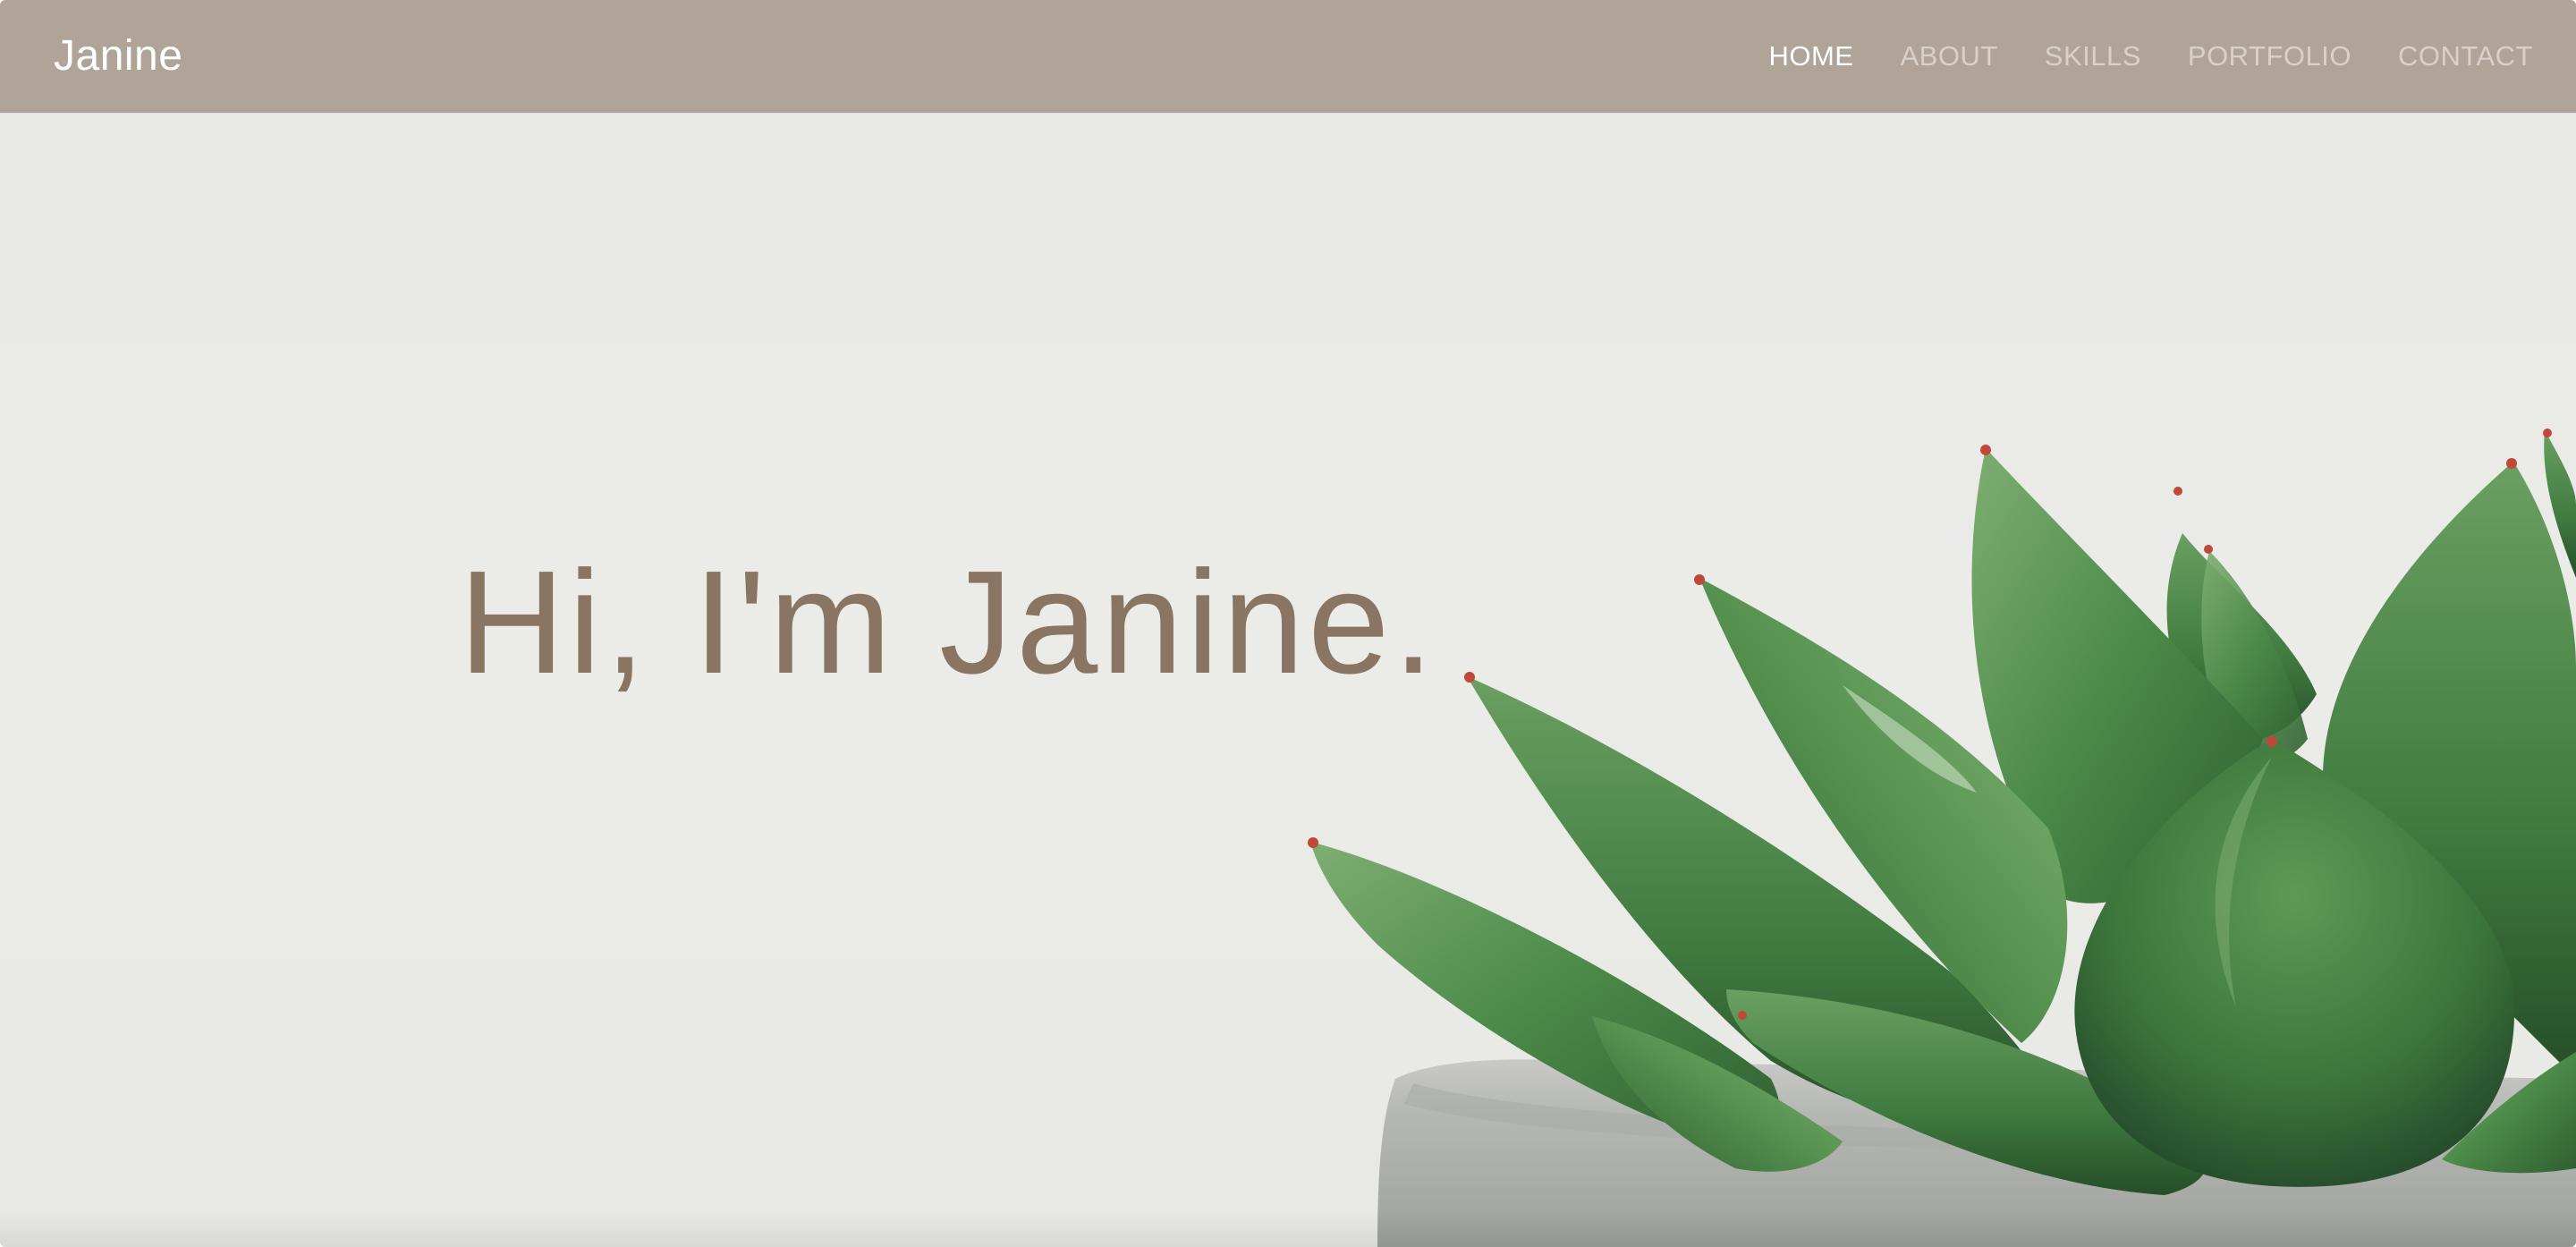 This screenshot has height=1247, width=2576. I want to click on nav-link-portfolio: PORTFOLIO, so click(2269, 56).